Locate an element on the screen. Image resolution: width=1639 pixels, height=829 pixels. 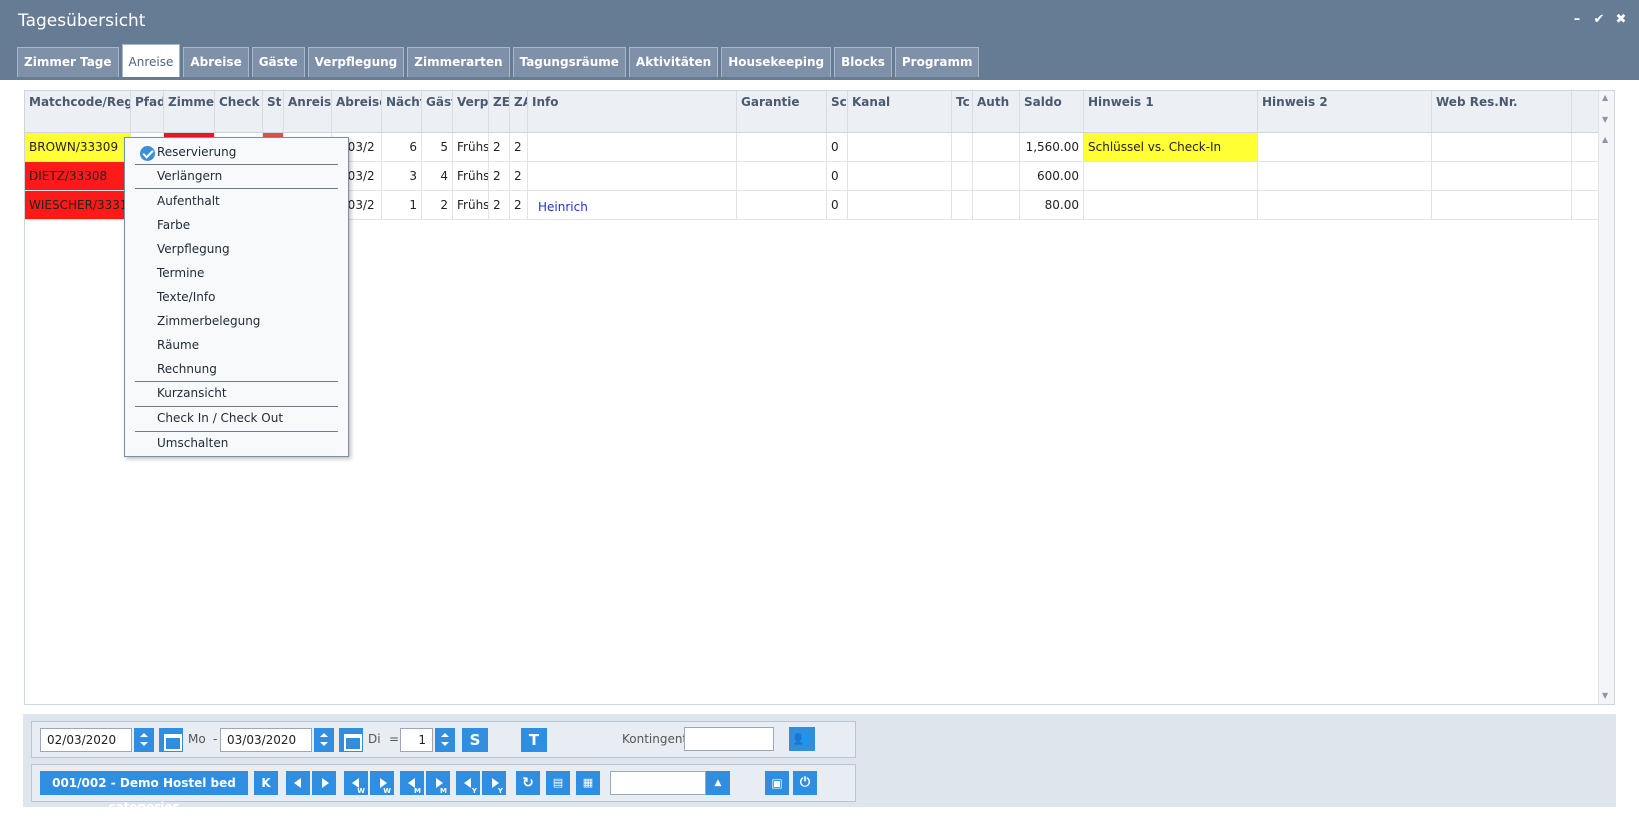
luggage-icon: ▣ is located at coordinates (777, 783).